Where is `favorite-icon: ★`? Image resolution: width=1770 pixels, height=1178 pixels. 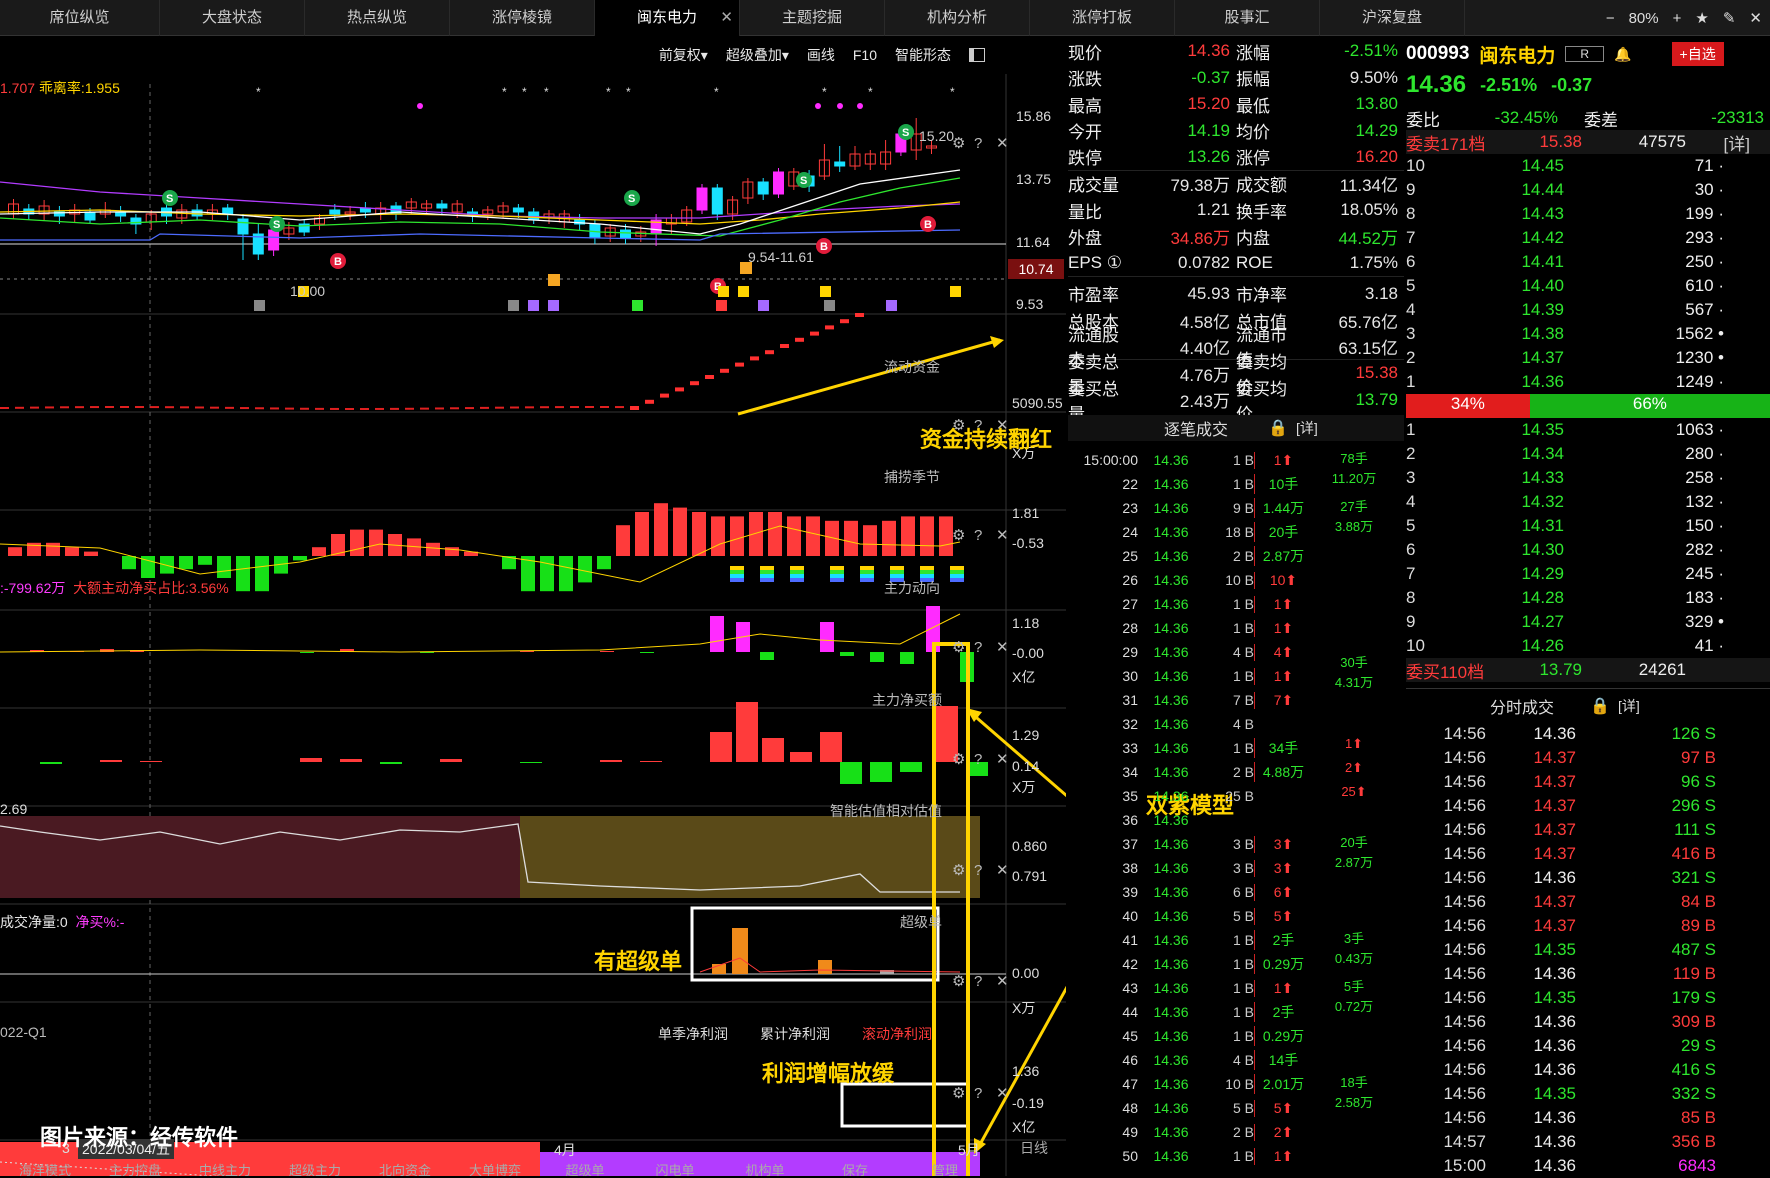 favorite-icon: ★ is located at coordinates (1701, 18).